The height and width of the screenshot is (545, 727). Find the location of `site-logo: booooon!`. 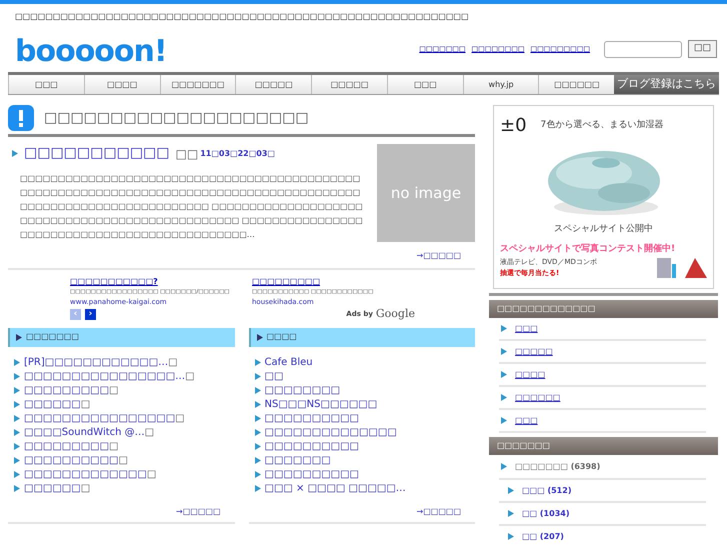

site-logo: booooon! is located at coordinates (88, 52).